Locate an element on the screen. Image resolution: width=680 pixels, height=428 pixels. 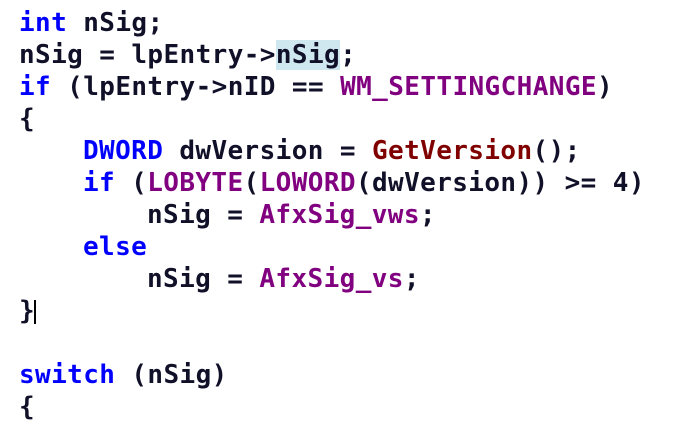
code-line: nSig = AfxSig_vws; is located at coordinates (291, 215).